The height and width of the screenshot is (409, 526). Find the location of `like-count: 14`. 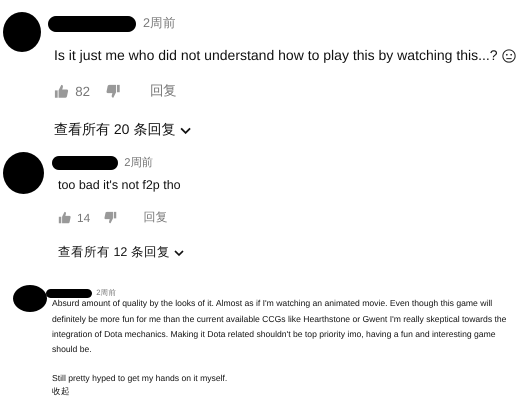

like-count: 14 is located at coordinates (83, 217).